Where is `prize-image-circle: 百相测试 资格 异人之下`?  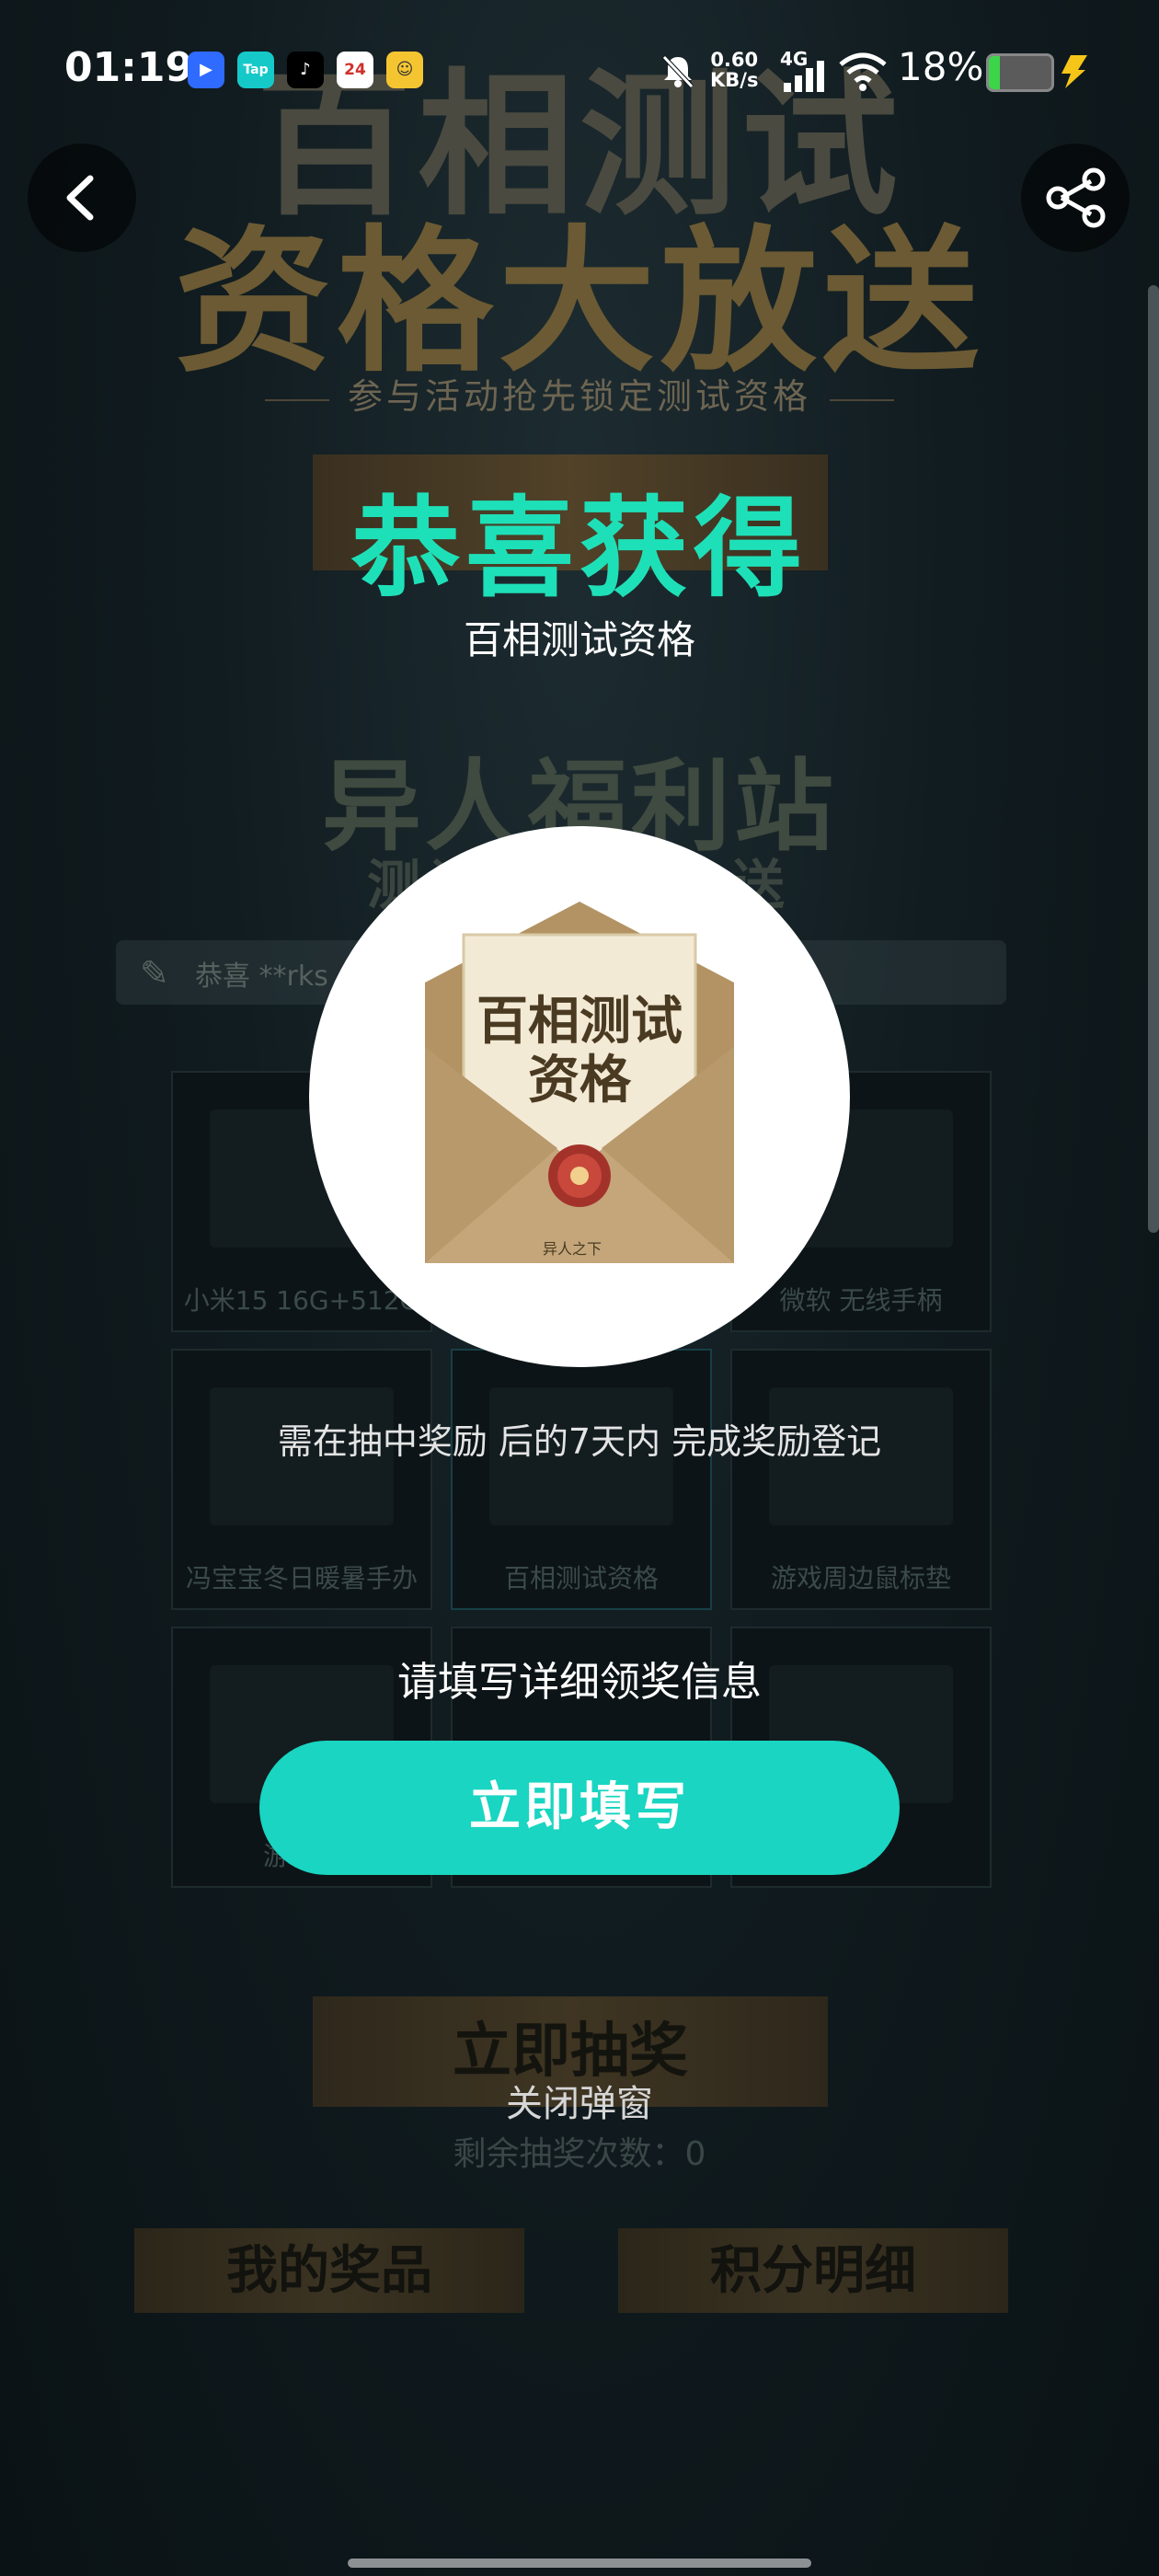 prize-image-circle: 百相测试 资格 异人之下 is located at coordinates (579, 1096).